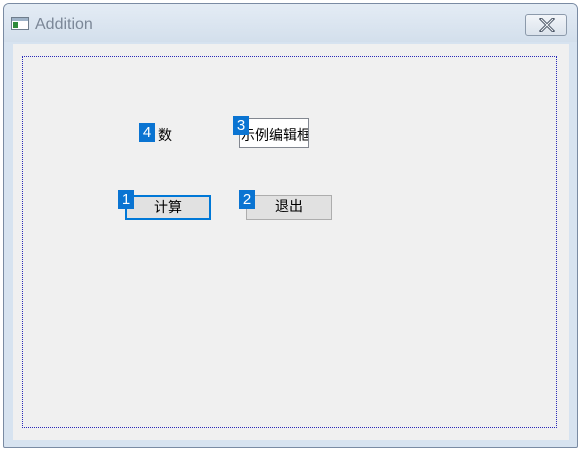  What do you see at coordinates (20, 23) in the screenshot?
I see `window-app-icon` at bounding box center [20, 23].